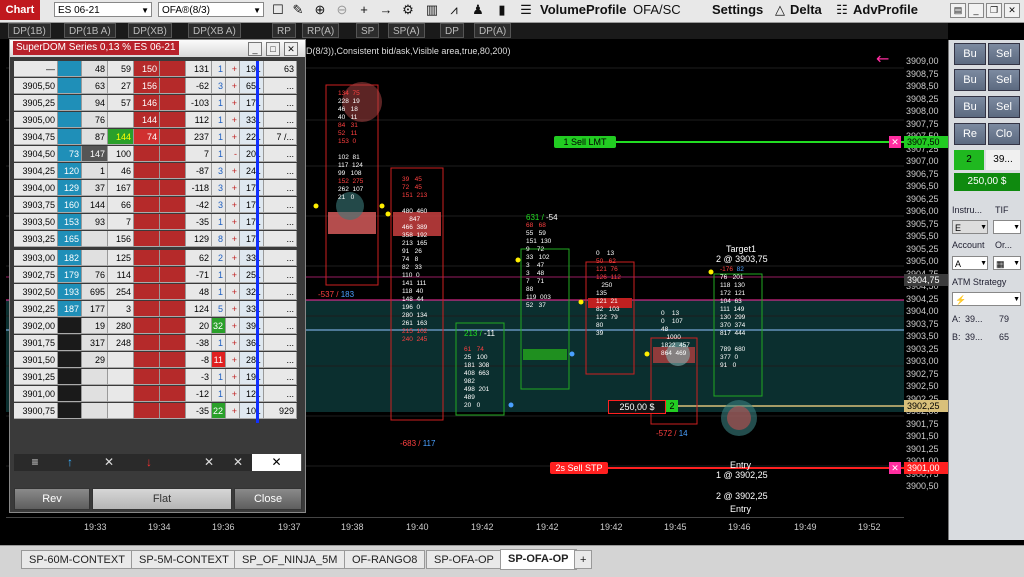 This screenshot has height=577, width=1024. Describe the element at coordinates (583, 10) in the screenshot. I see `volume-profile-button: VolumeProfile` at that location.